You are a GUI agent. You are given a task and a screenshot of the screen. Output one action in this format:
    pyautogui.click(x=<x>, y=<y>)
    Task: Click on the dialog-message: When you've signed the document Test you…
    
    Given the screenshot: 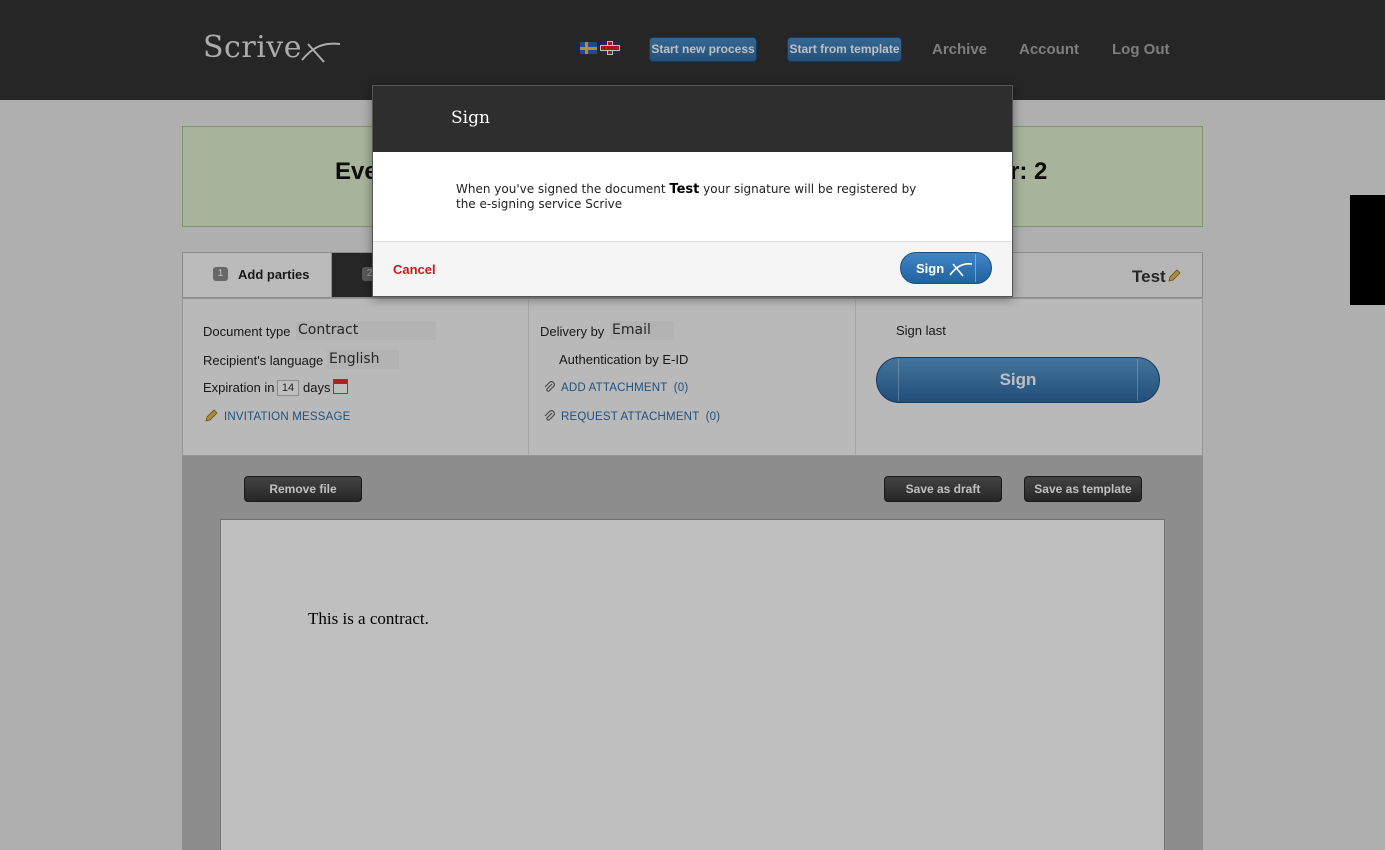 What is the action you would take?
    pyautogui.click(x=691, y=197)
    